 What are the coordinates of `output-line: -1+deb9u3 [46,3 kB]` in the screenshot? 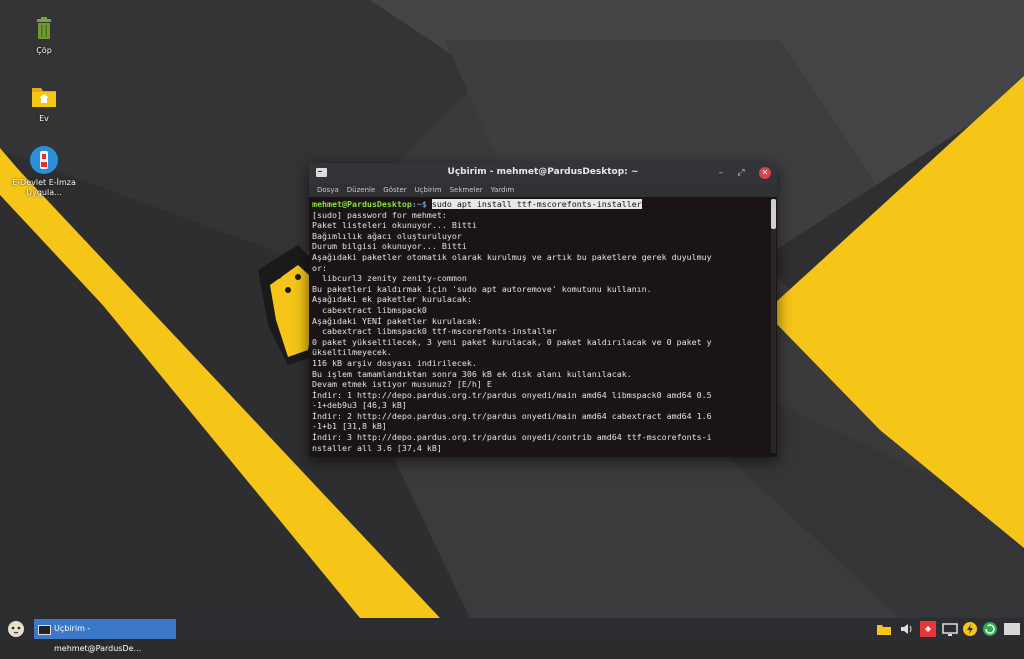 It's located at (359, 405).